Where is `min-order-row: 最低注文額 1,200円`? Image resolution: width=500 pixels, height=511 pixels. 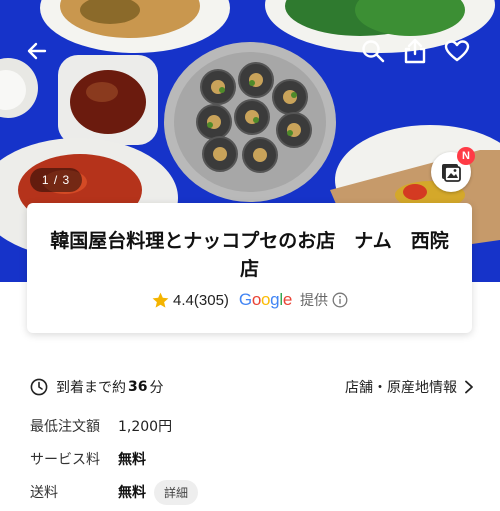
min-order-row: 最低注文額 1,200円 is located at coordinates (101, 426).